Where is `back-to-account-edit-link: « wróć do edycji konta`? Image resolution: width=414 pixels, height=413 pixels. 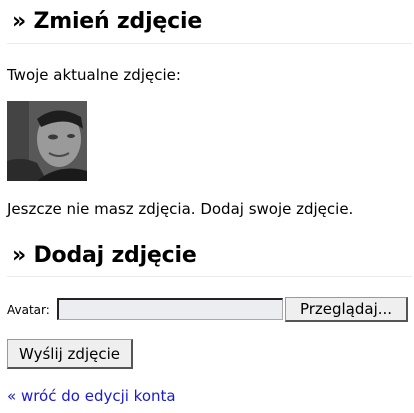 back-to-account-edit-link: « wróć do edycji konta is located at coordinates (91, 396).